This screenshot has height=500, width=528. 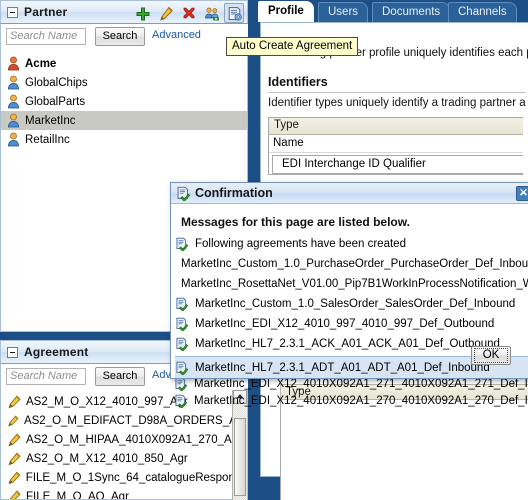 What do you see at coordinates (295, 222) in the screenshot?
I see `dialog-message-heading: Messages for this page are listed below.` at bounding box center [295, 222].